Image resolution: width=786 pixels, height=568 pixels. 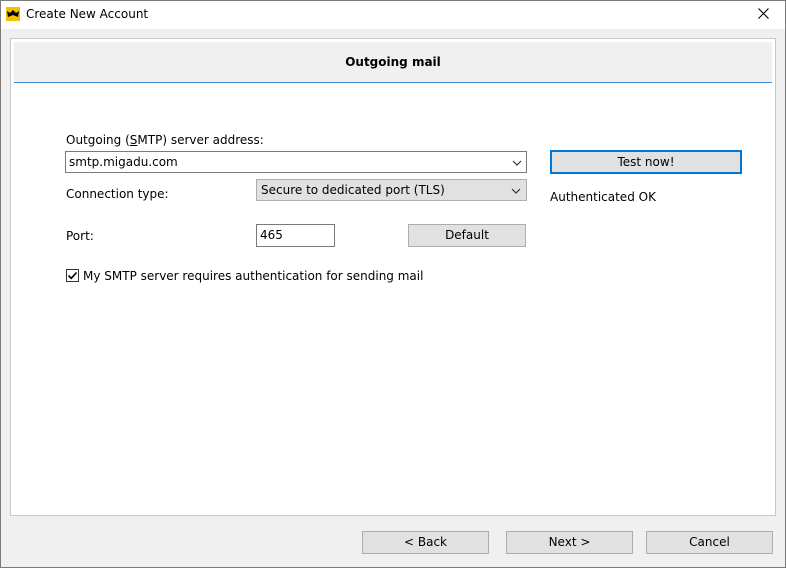 I want to click on auth-checkbox, so click(x=72, y=275).